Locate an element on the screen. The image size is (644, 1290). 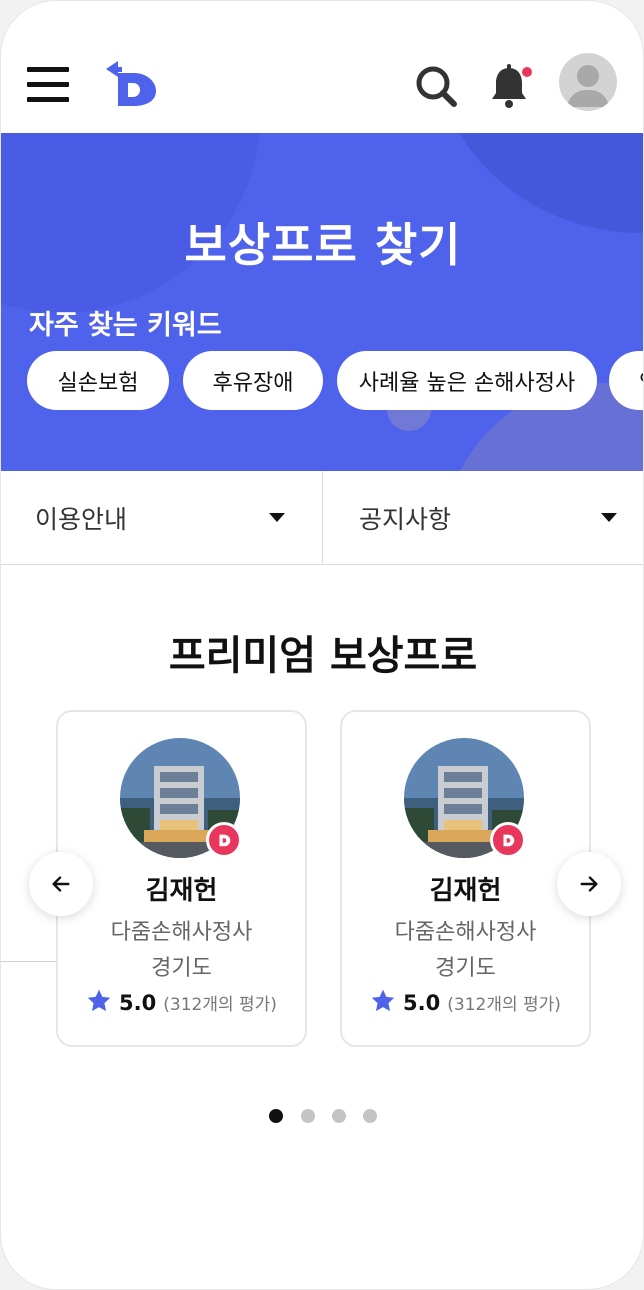
arrow-left-icon is located at coordinates (61, 884).